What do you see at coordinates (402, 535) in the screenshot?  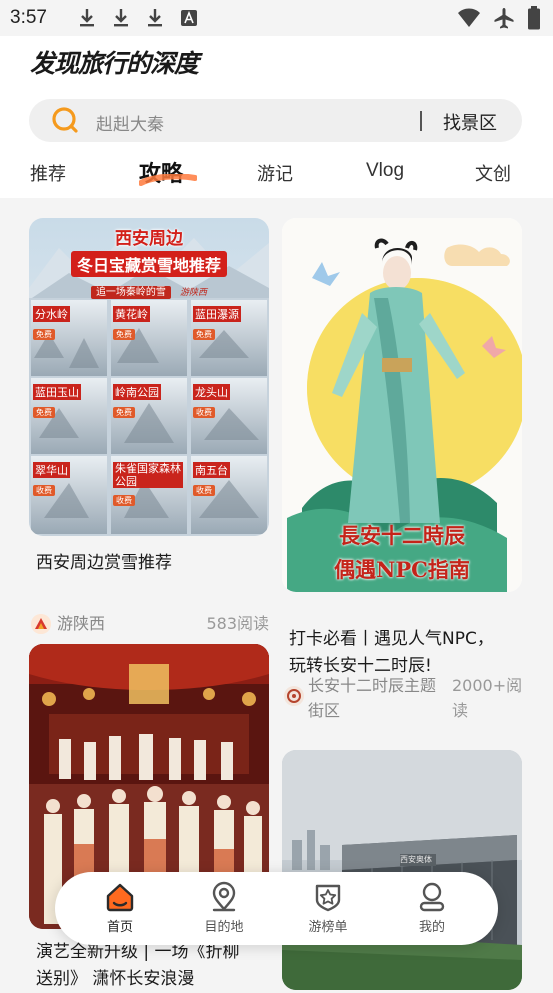 I see `card-image-headline: 長安十二時辰` at bounding box center [402, 535].